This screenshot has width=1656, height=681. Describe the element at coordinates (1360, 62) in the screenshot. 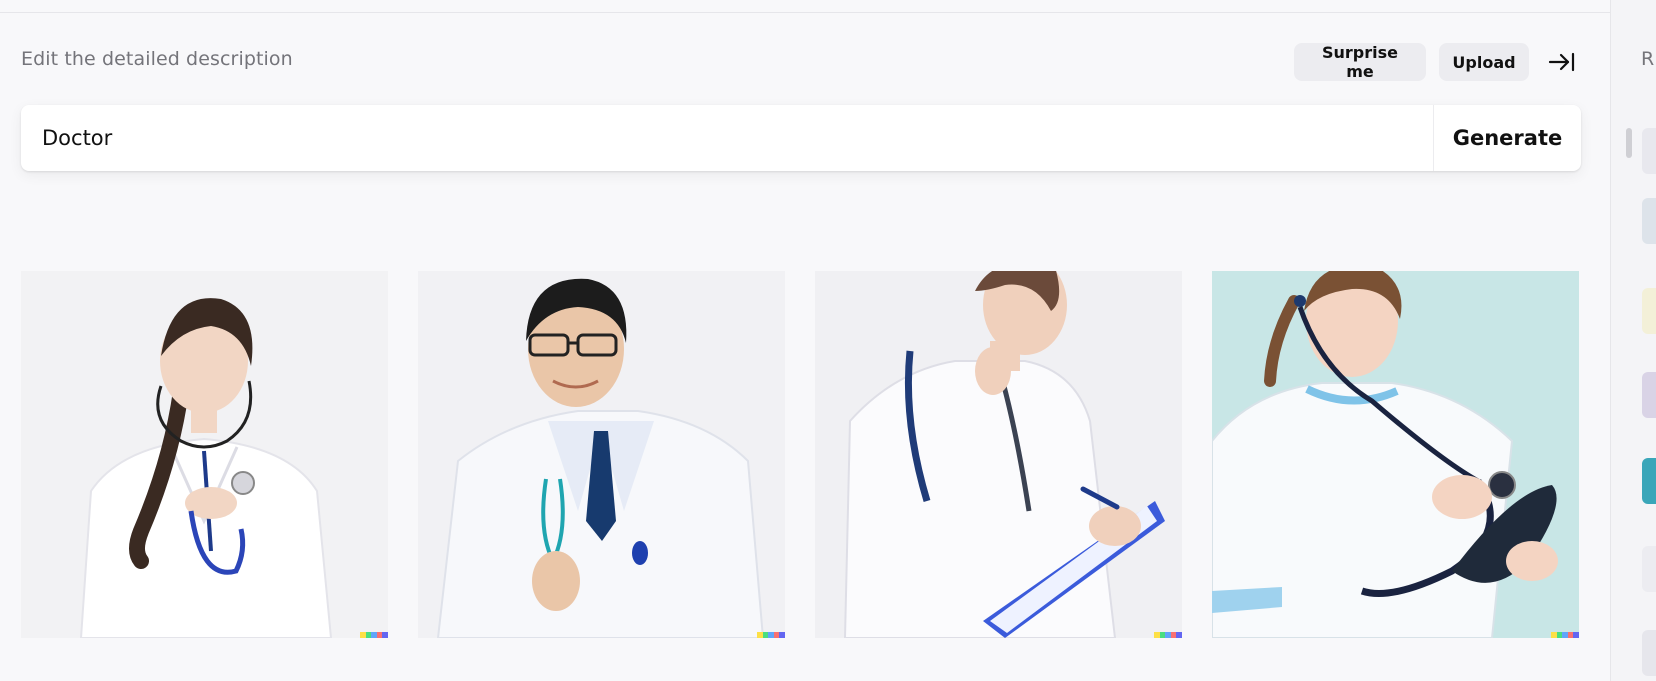

I see `surprise-me-button: Surprise me` at that location.